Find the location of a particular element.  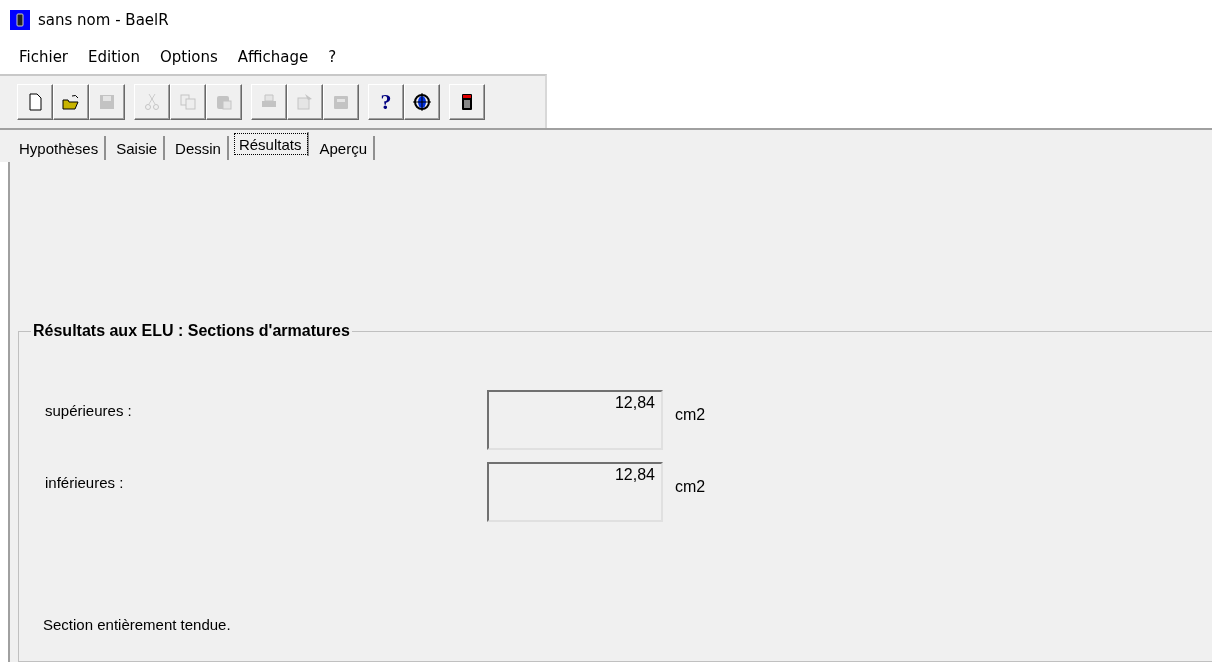

tab: Résultats is located at coordinates (271, 144).